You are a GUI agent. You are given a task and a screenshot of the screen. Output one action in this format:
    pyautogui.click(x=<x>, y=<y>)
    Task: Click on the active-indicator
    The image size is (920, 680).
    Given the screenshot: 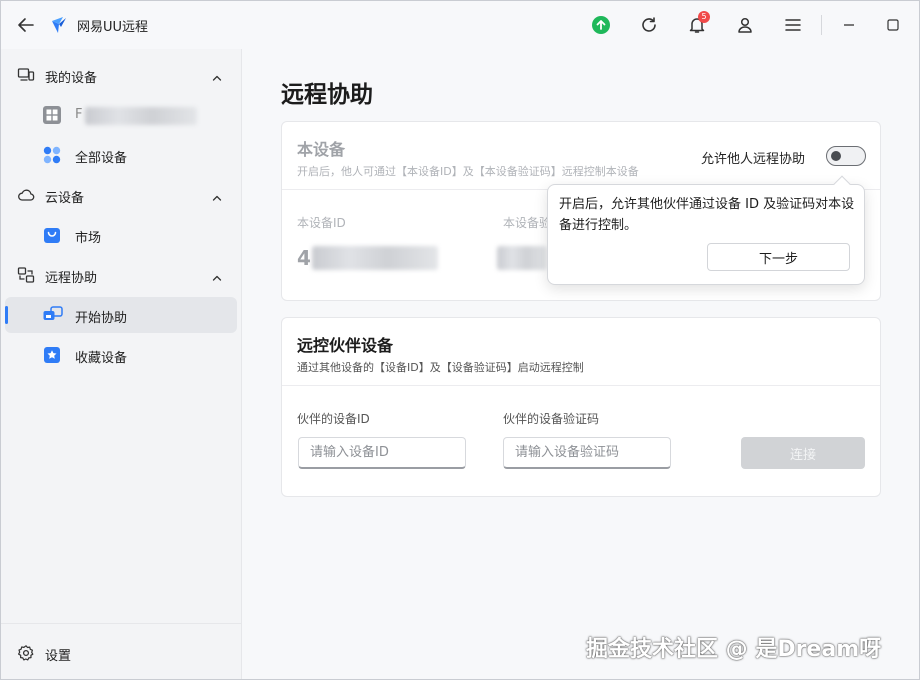 What is the action you would take?
    pyautogui.click(x=6, y=315)
    